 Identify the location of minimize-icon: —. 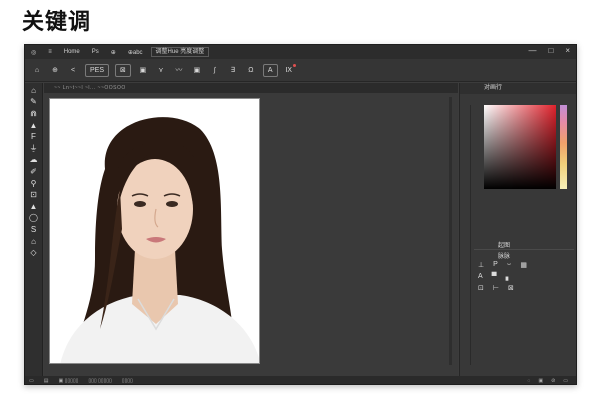
(532, 50).